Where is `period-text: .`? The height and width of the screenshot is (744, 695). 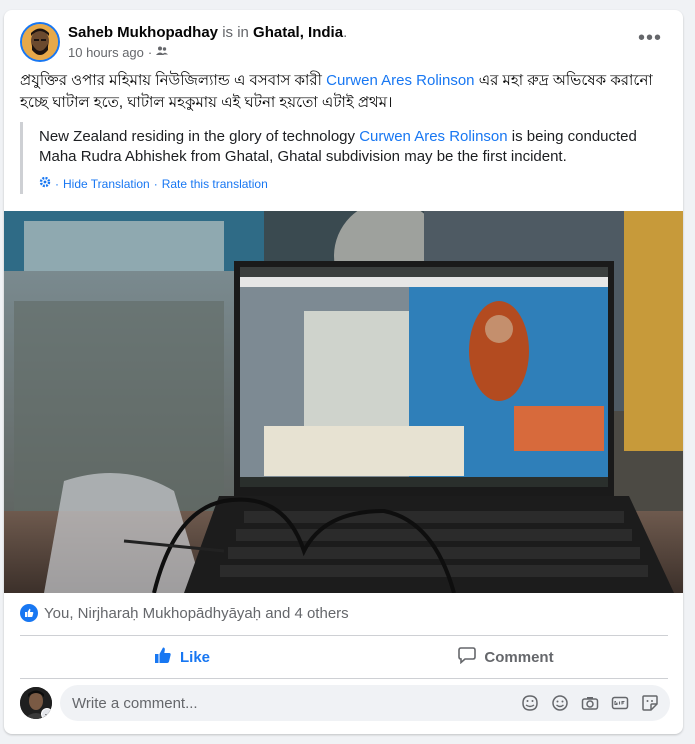
period-text: . is located at coordinates (345, 32).